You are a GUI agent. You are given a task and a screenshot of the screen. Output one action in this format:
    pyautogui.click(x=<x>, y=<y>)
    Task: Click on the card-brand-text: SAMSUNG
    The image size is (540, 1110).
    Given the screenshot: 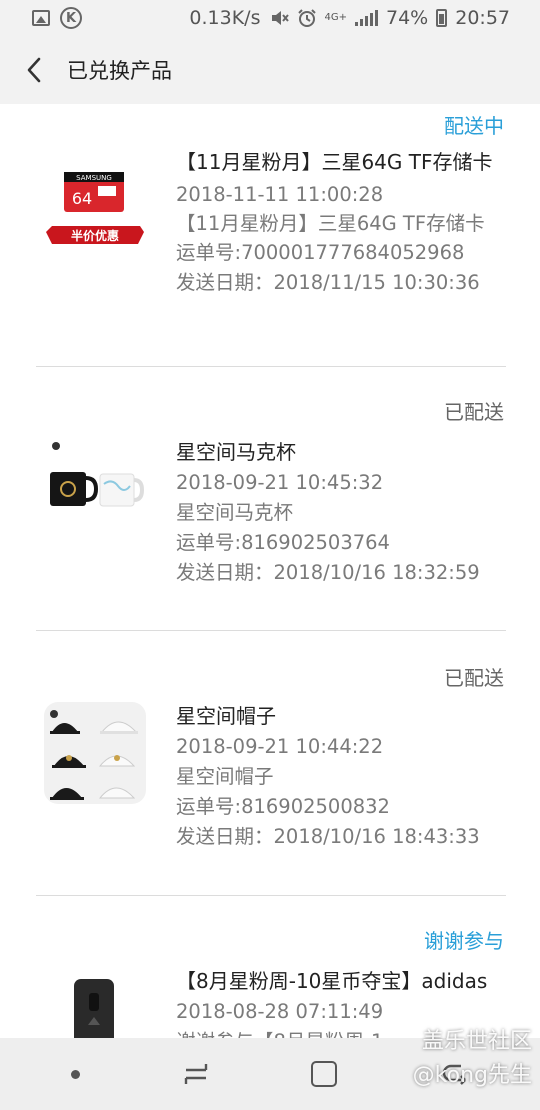 What is the action you would take?
    pyautogui.click(x=94, y=178)
    